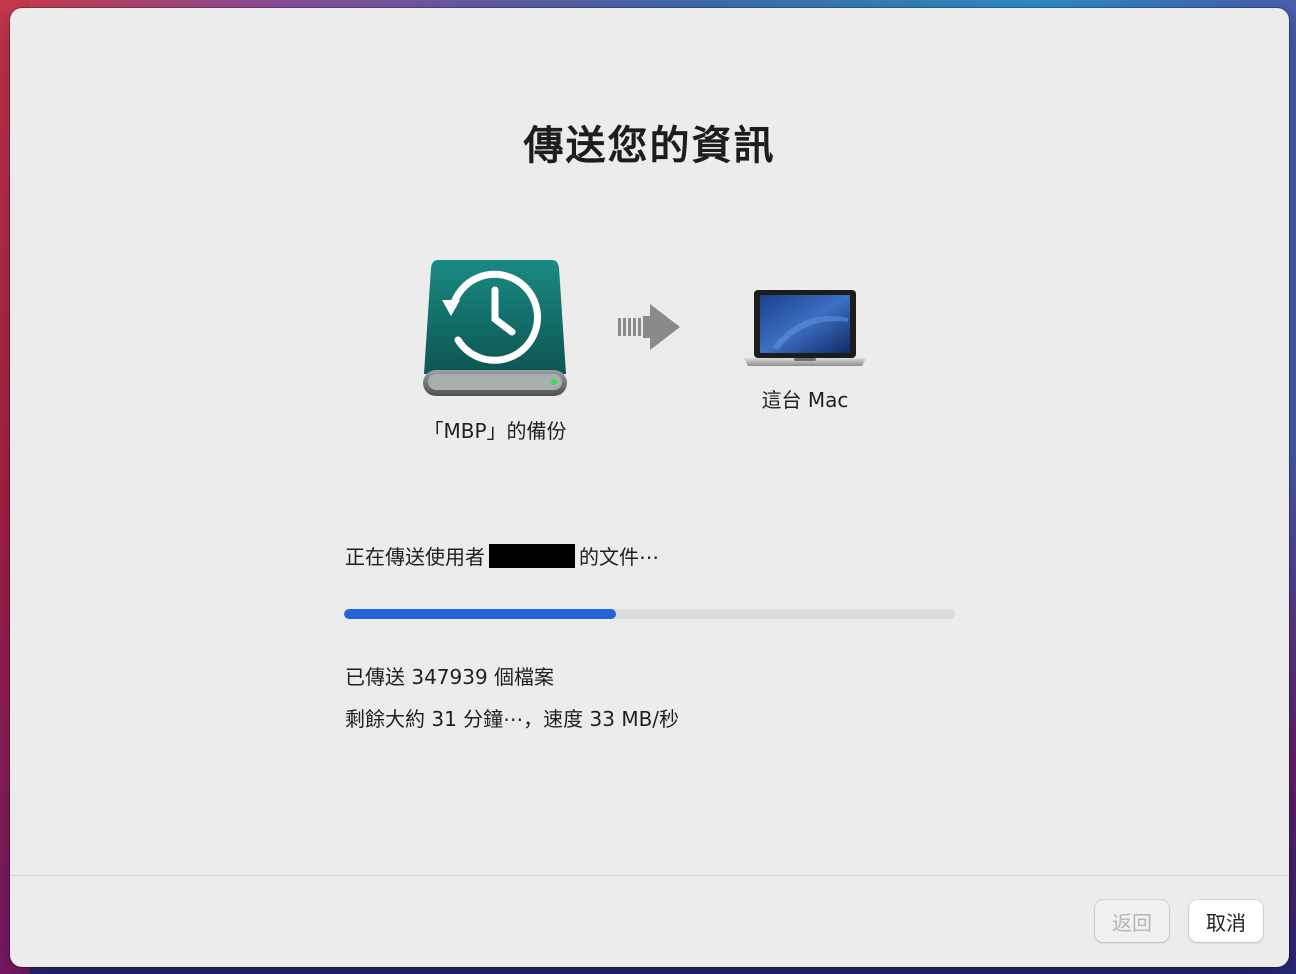  What do you see at coordinates (805, 400) in the screenshot?
I see `destination-device-label: 這台 Mac` at bounding box center [805, 400].